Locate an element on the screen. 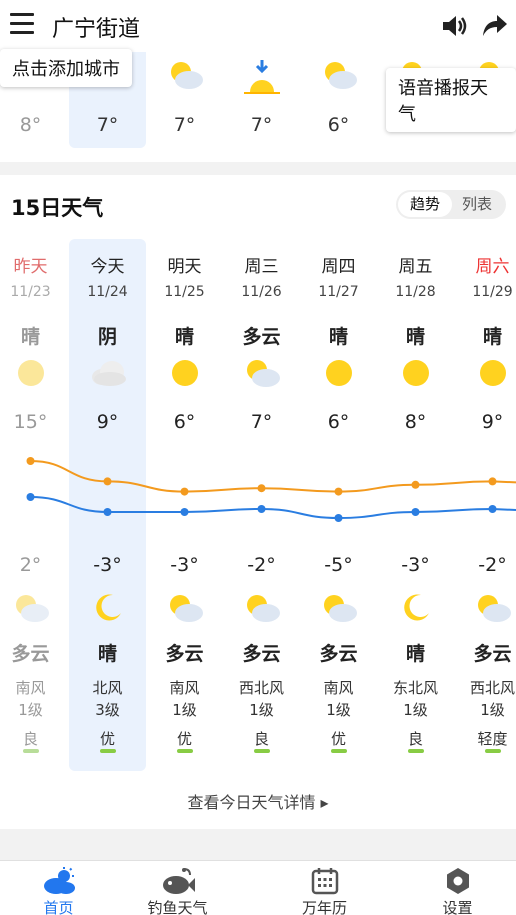 The width and height of the screenshot is (516, 915). nav-settings: 设置 is located at coordinates (454, 888).